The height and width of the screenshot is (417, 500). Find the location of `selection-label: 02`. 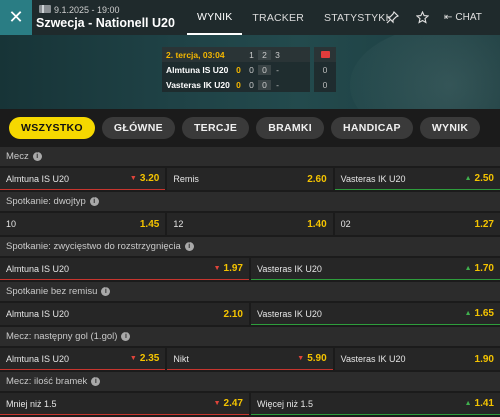

selection-label: 02 is located at coordinates (345, 224).